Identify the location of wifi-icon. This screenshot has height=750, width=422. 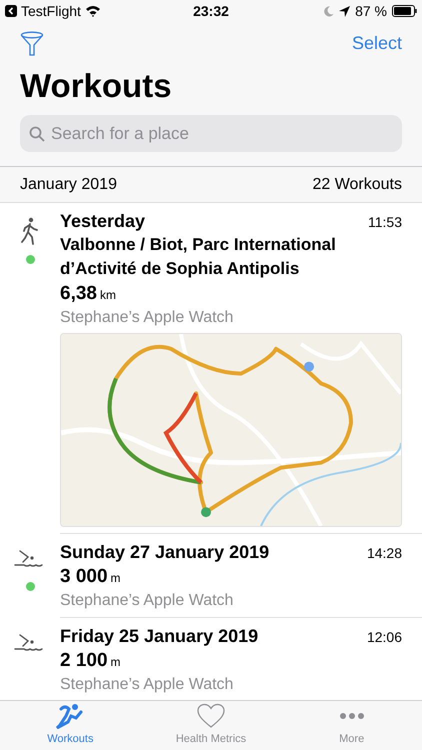
(92, 11).